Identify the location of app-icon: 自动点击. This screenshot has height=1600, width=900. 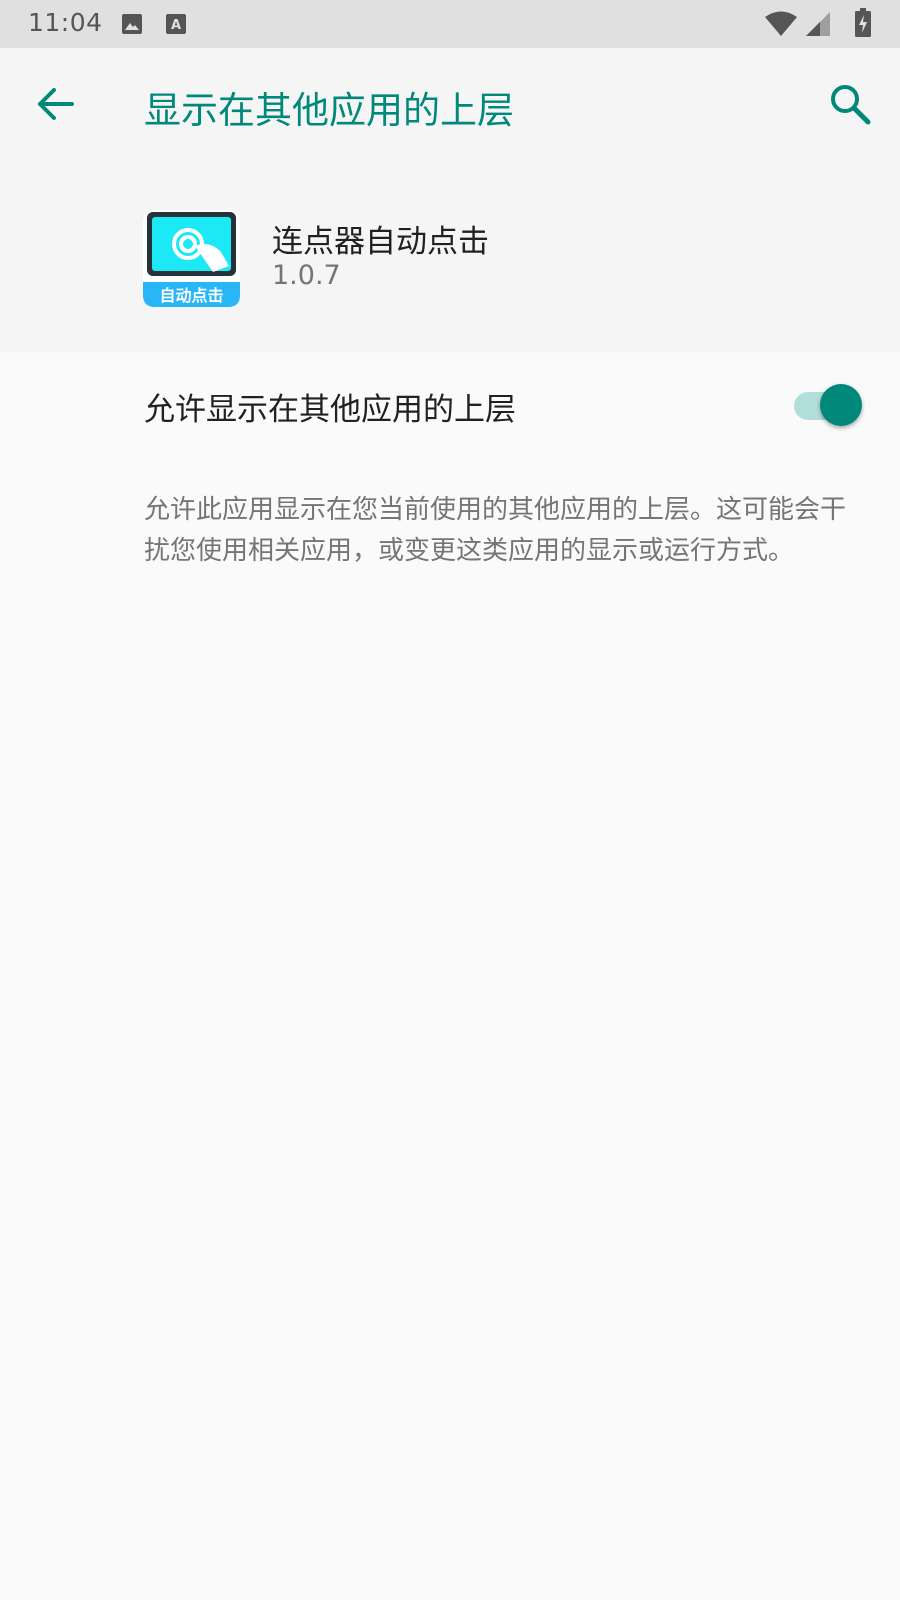
(191, 258).